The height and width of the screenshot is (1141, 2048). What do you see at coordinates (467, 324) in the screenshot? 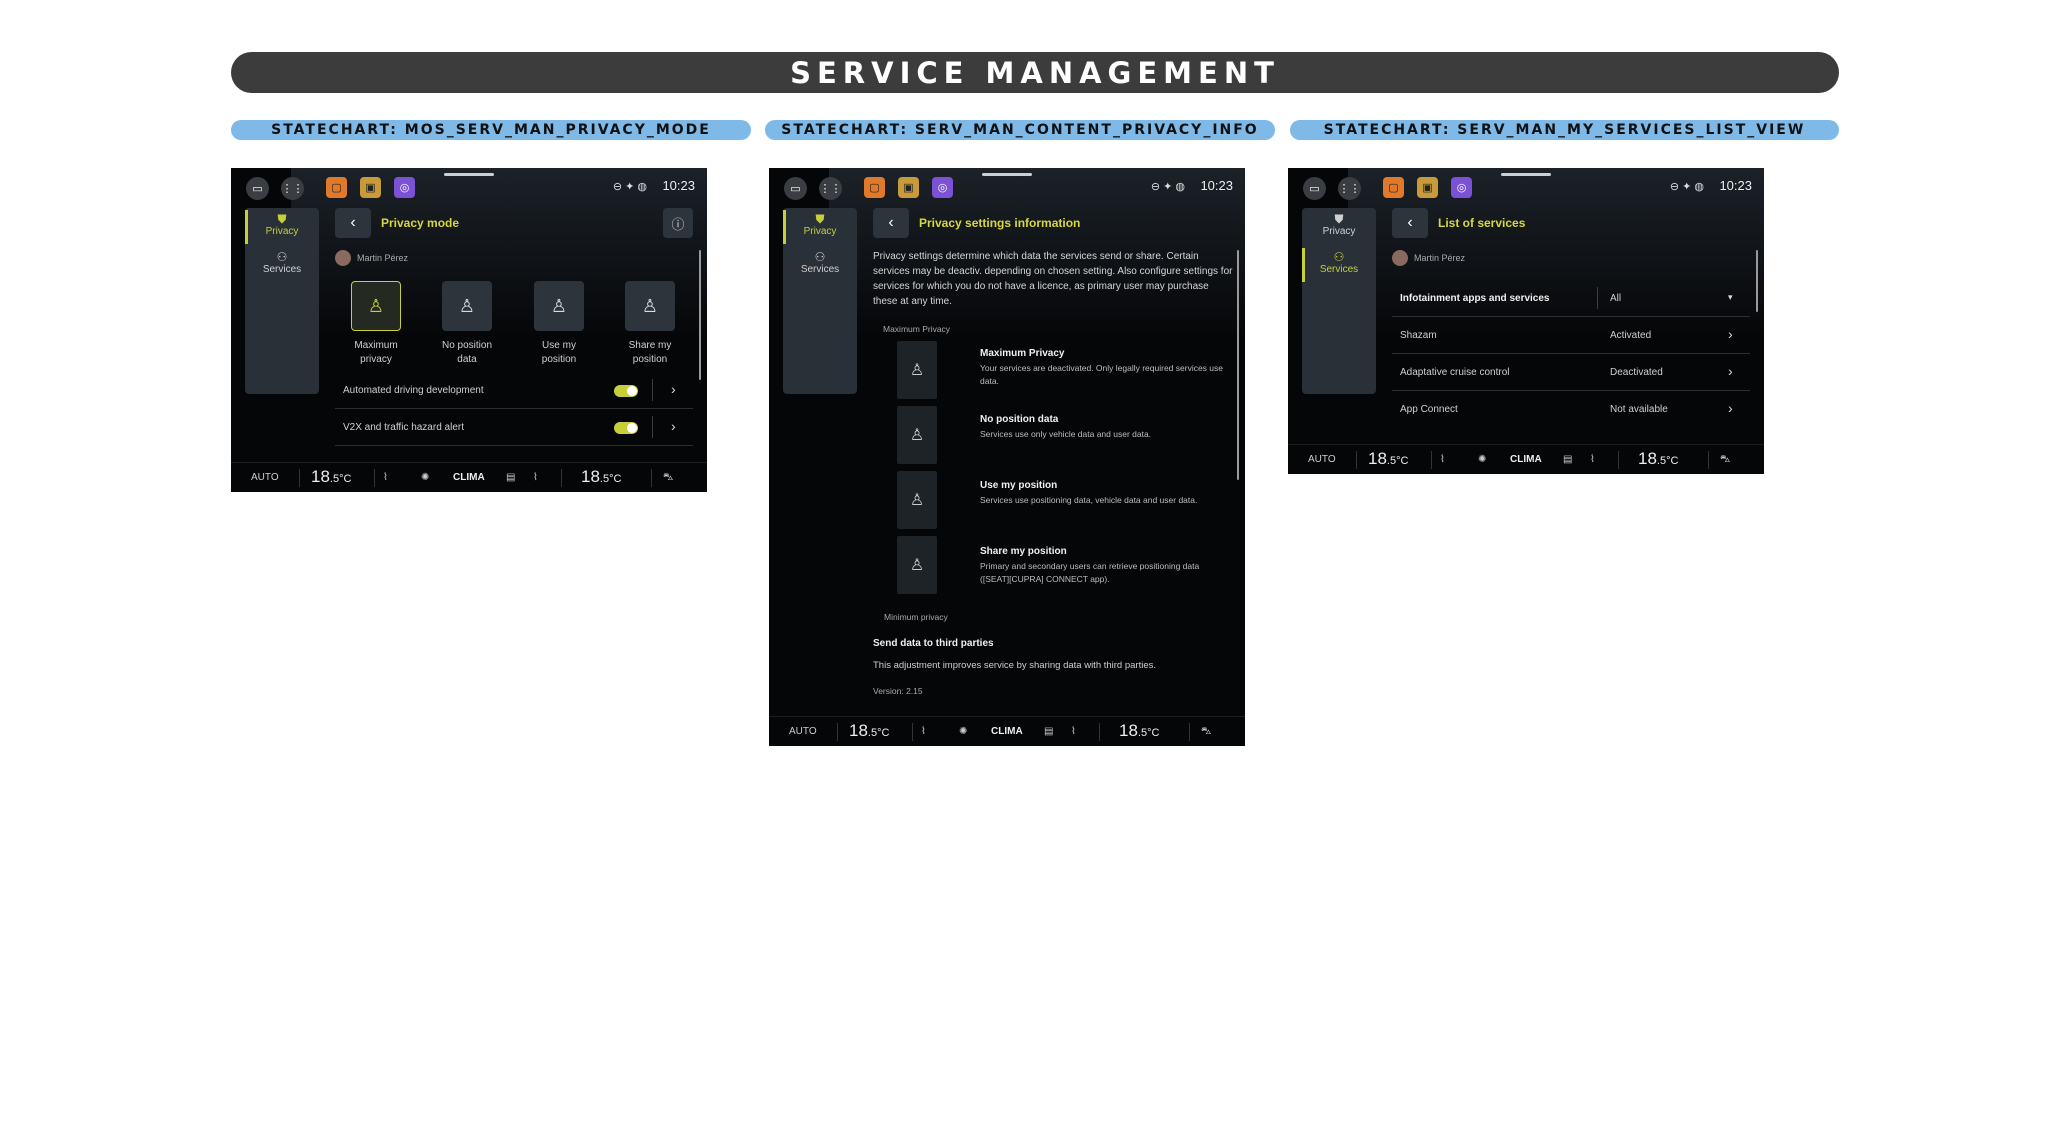
I see `mode-no-position-data: ♙ No position data` at bounding box center [467, 324].